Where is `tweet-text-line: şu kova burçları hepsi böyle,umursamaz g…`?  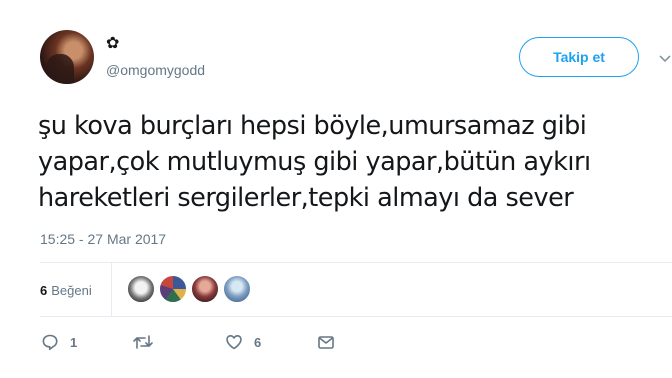
tweet-text-line: şu kova burçları hepsi böyle,umursamaz g… is located at coordinates (312, 126).